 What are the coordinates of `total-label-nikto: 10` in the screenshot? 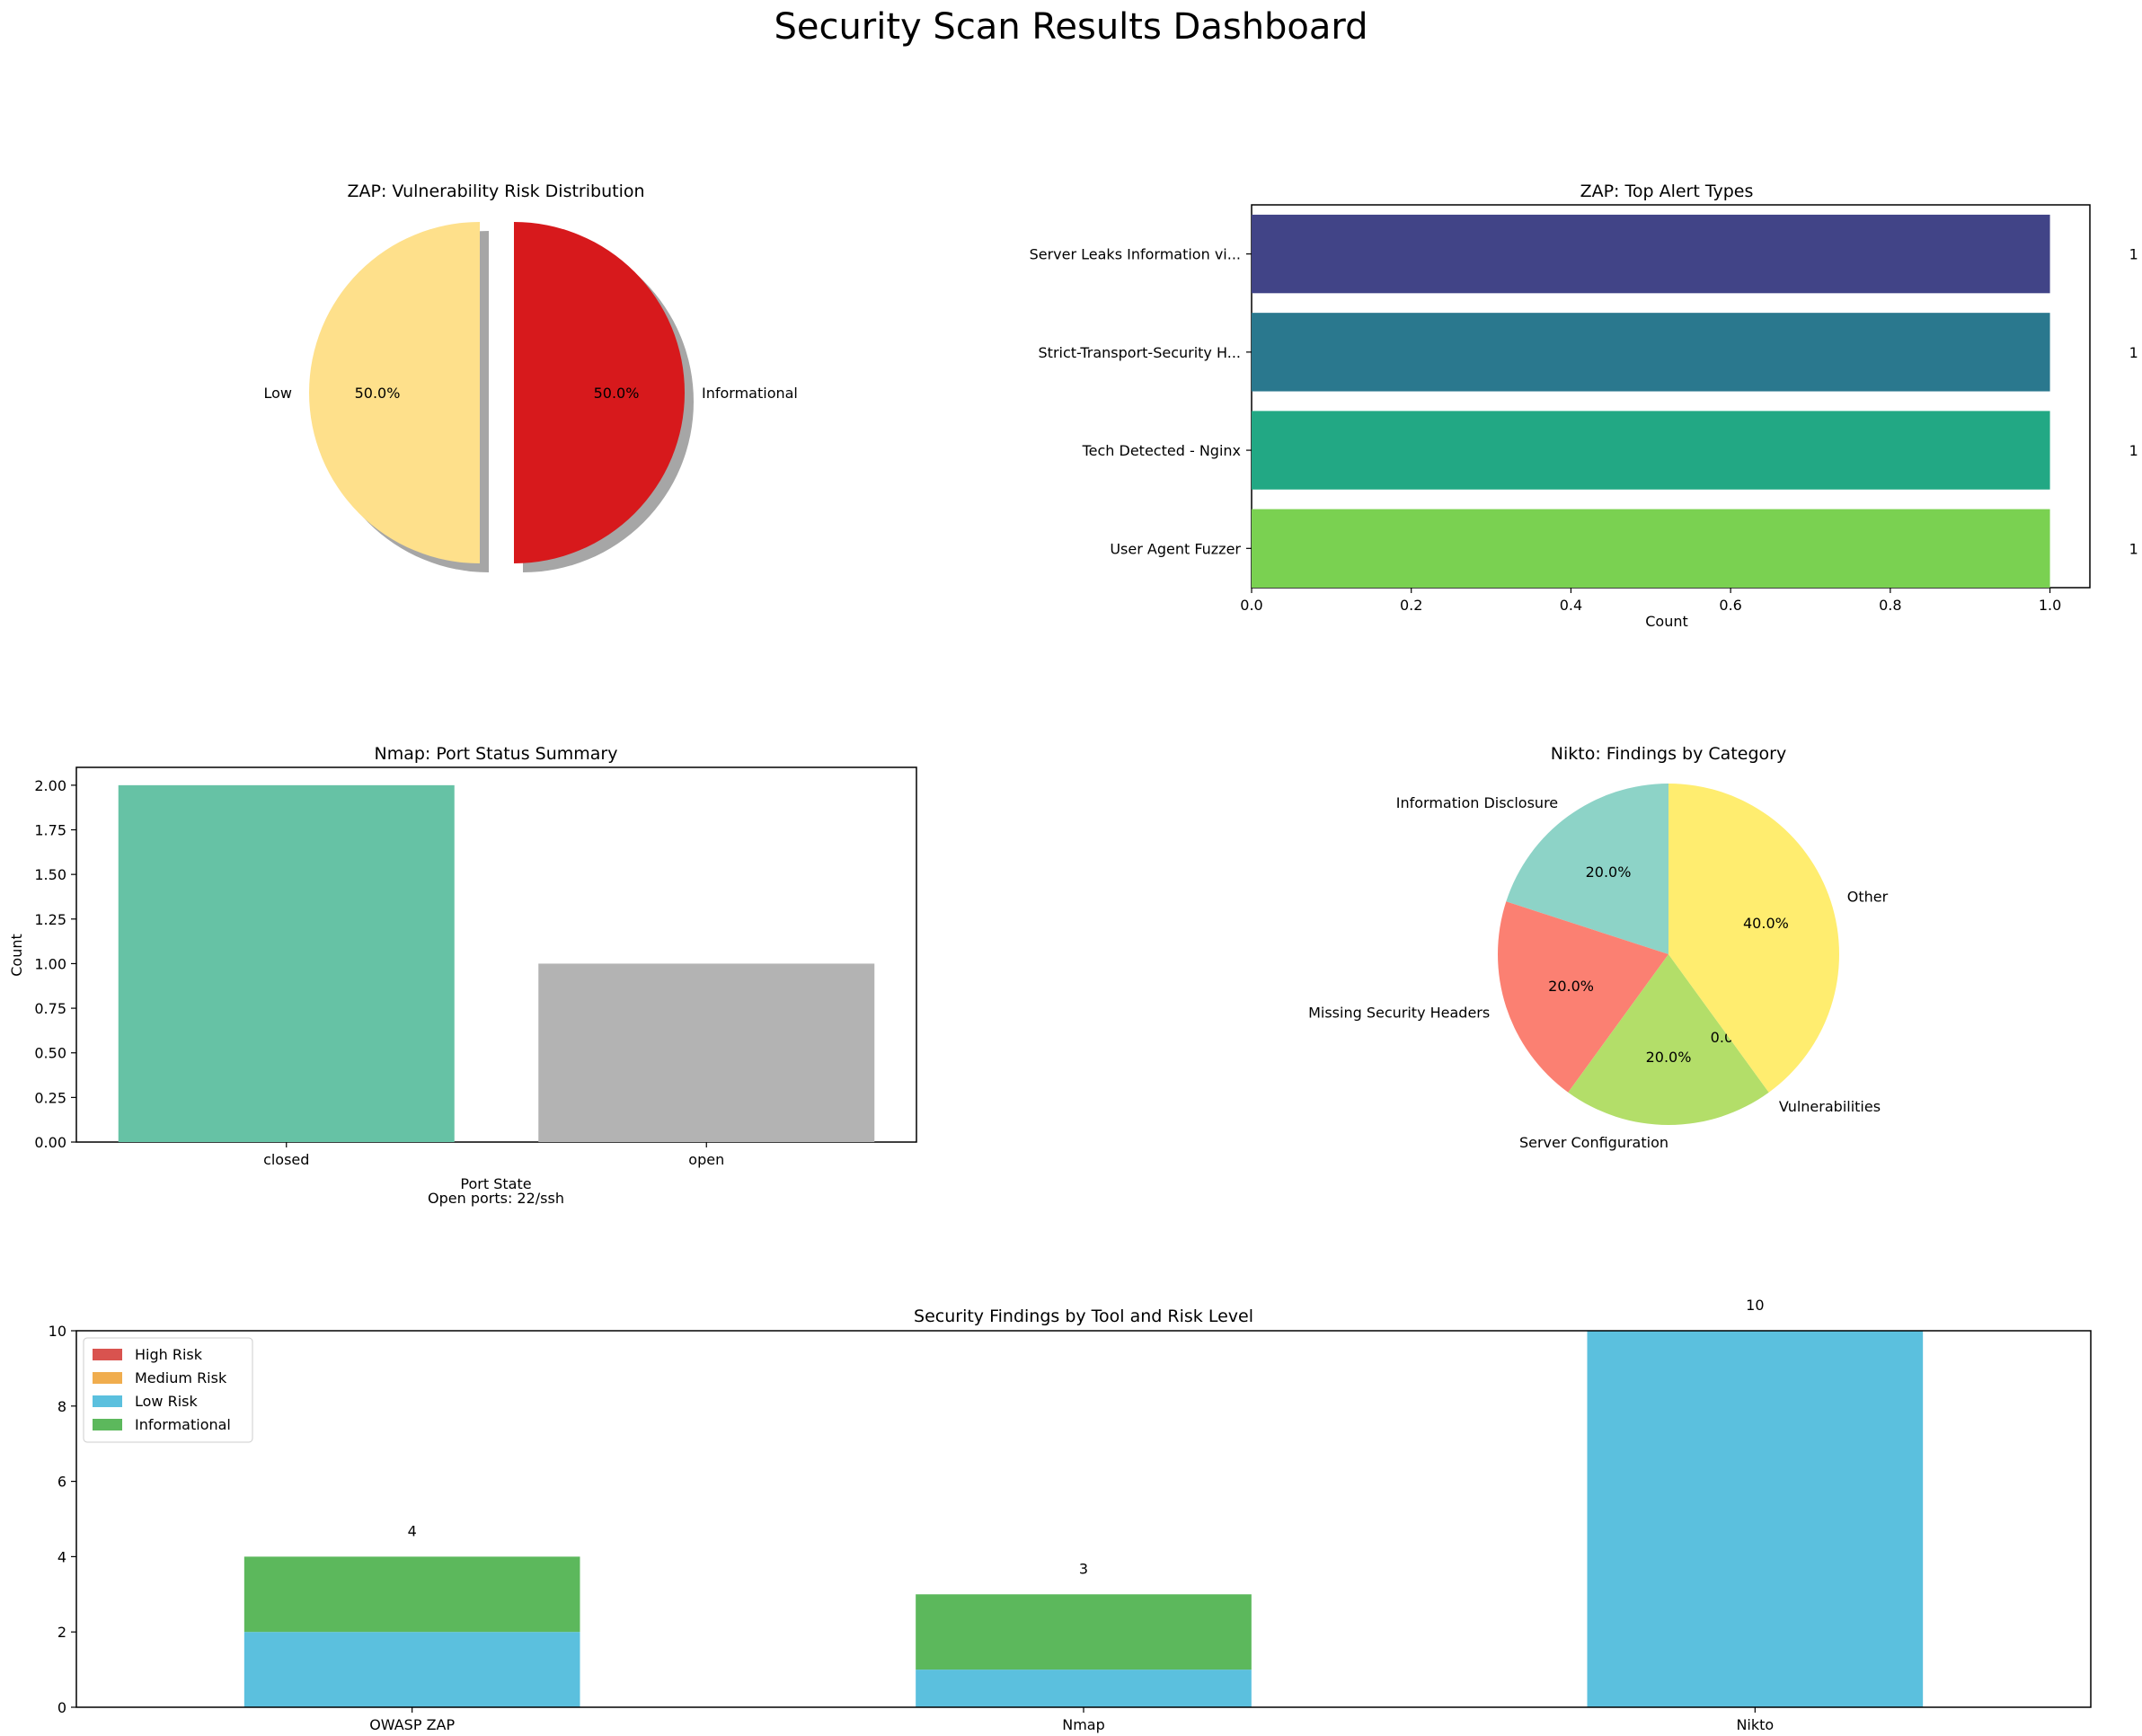 It's located at (1755, 1305).